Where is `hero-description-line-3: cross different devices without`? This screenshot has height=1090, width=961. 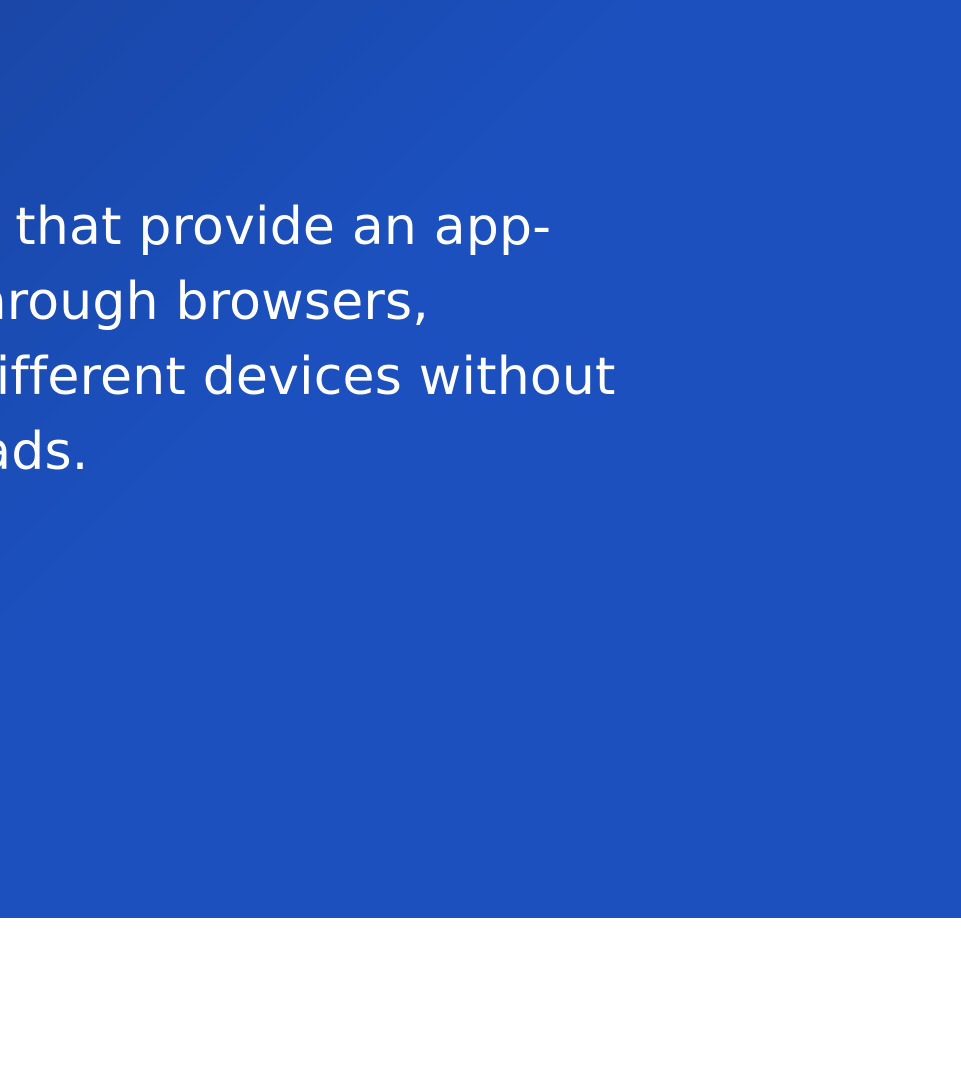 hero-description-line-3: cross different devices without is located at coordinates (308, 377).